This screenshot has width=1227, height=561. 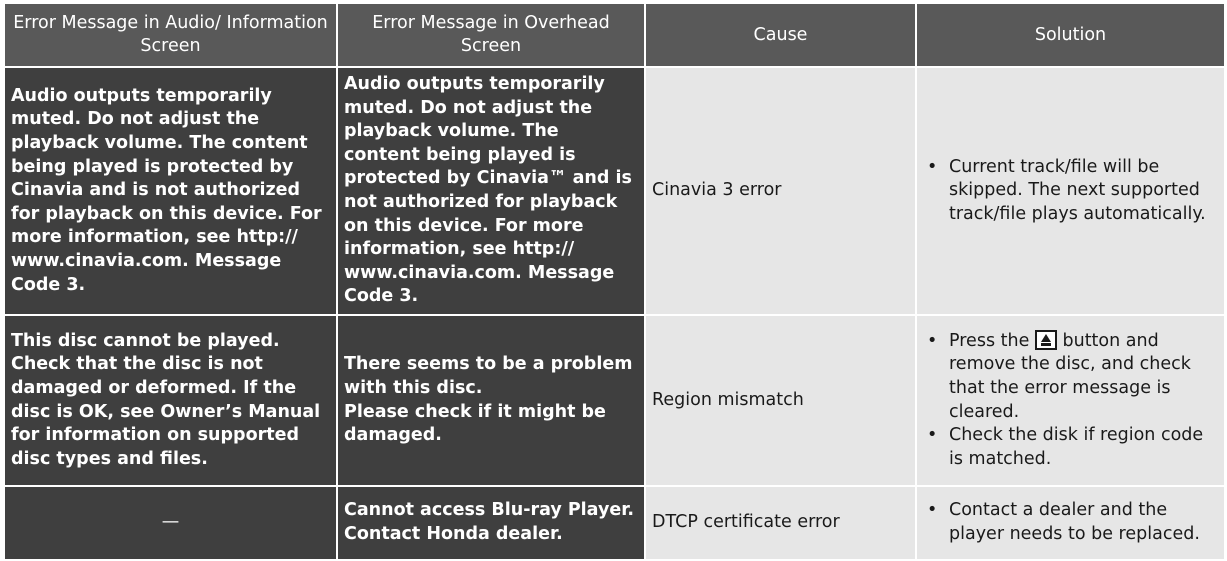 What do you see at coordinates (780, 191) in the screenshot?
I see `cause-cell: Cinavia 3 error` at bounding box center [780, 191].